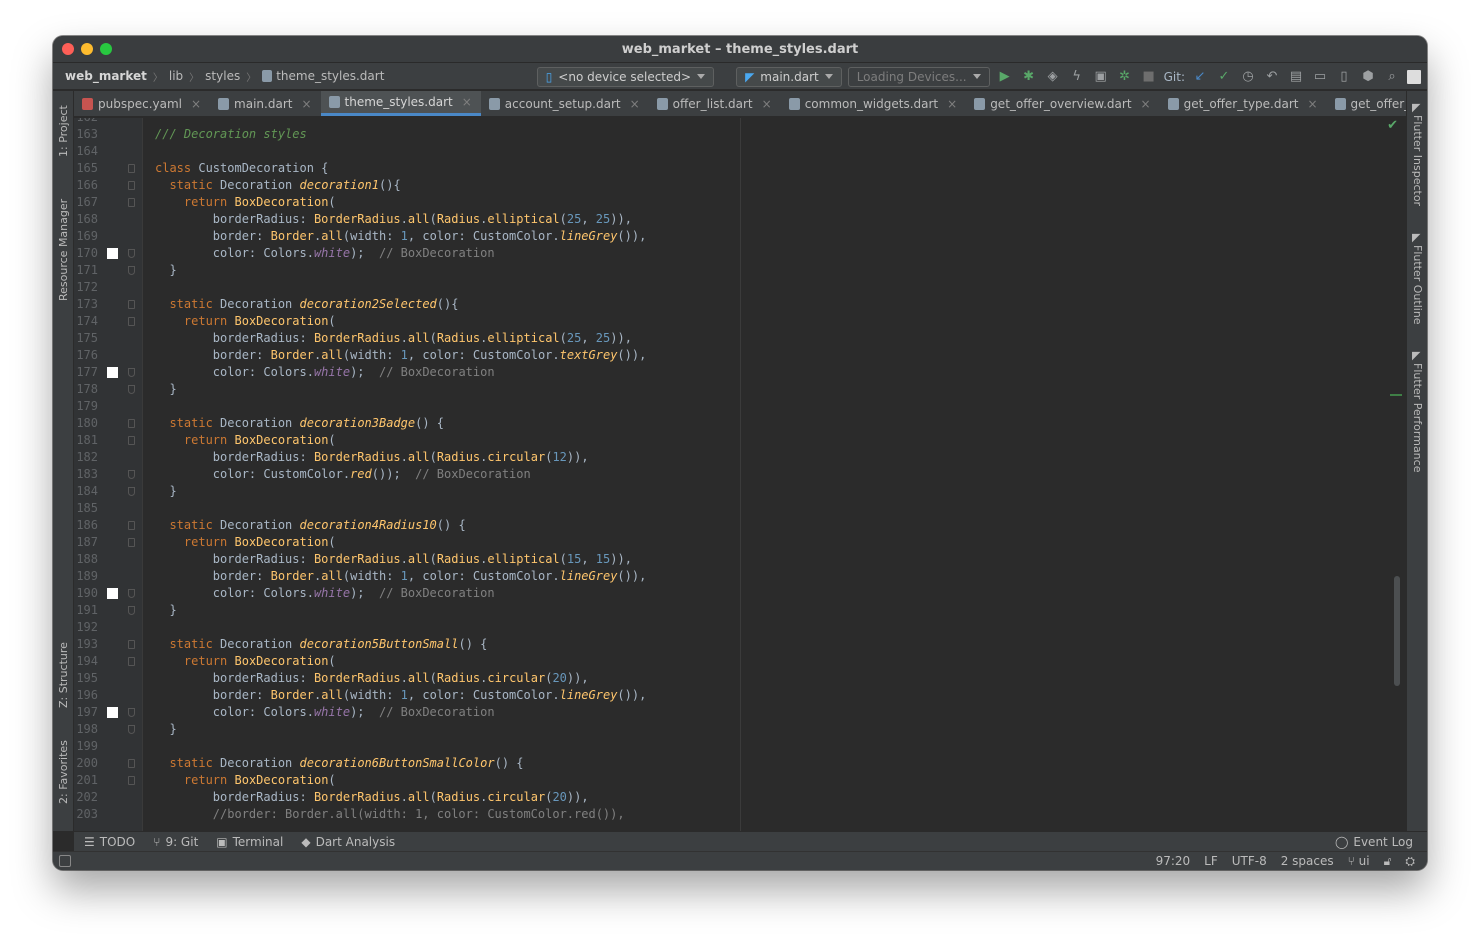 The width and height of the screenshot is (1480, 941). Describe the element at coordinates (1077, 77) in the screenshot. I see `hot-reload-icon: ϟ` at that location.